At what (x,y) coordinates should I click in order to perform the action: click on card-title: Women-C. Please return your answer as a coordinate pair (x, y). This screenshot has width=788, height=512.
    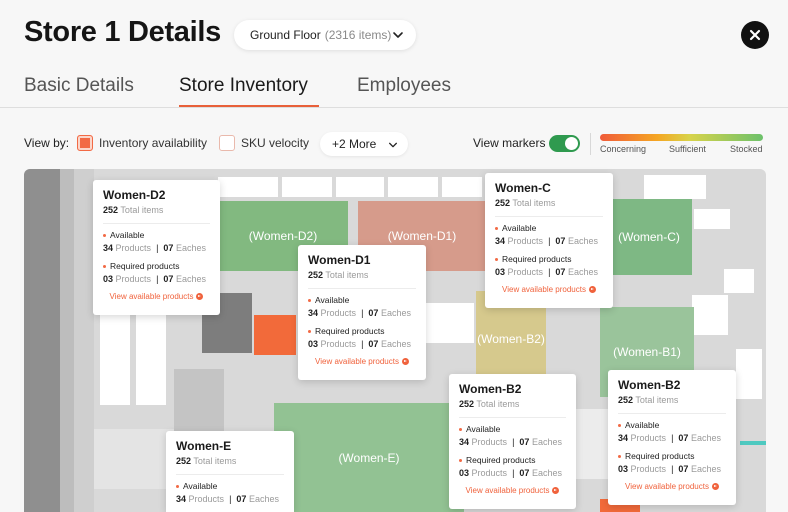
    Looking at the image, I should click on (523, 188).